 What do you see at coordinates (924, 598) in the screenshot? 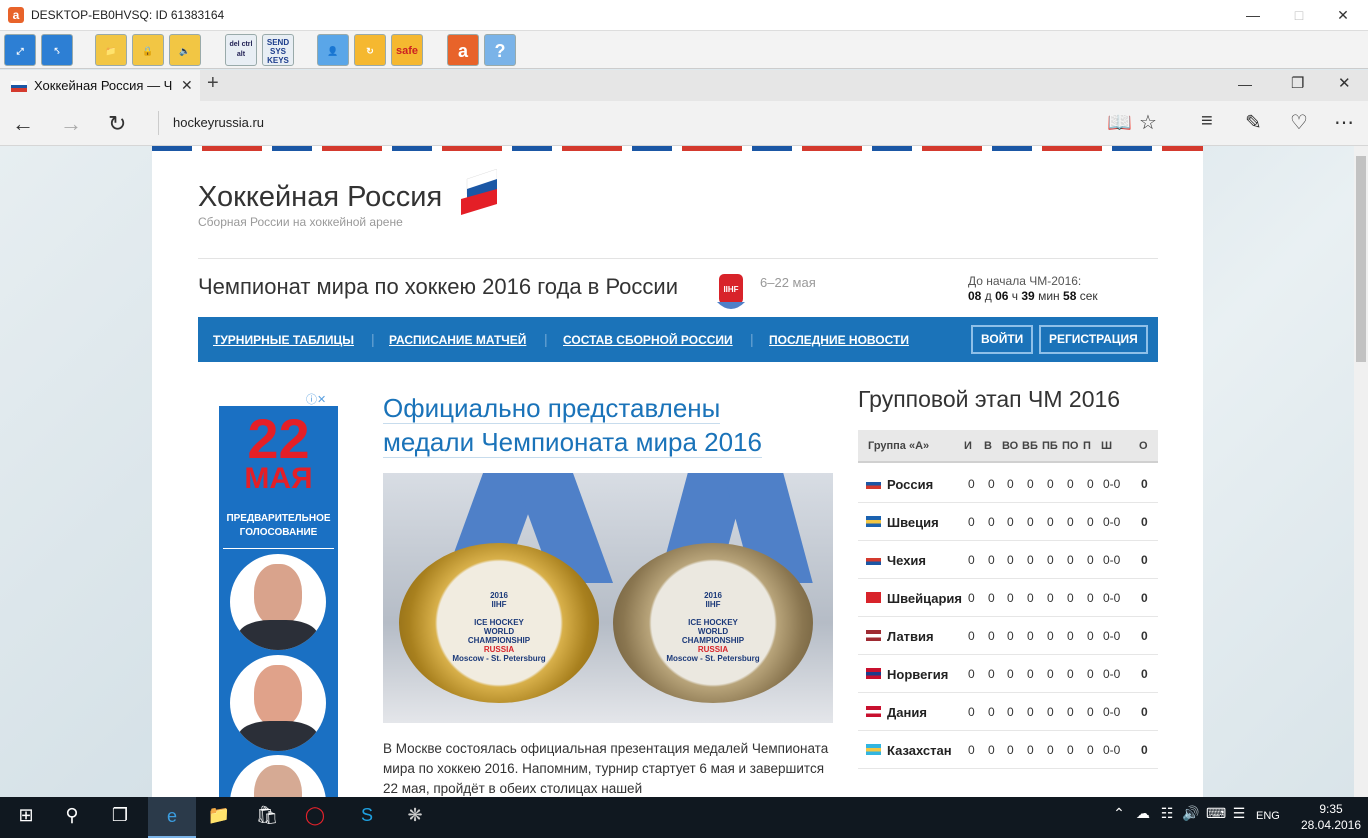
I see `country-name: Швейцария` at bounding box center [924, 598].